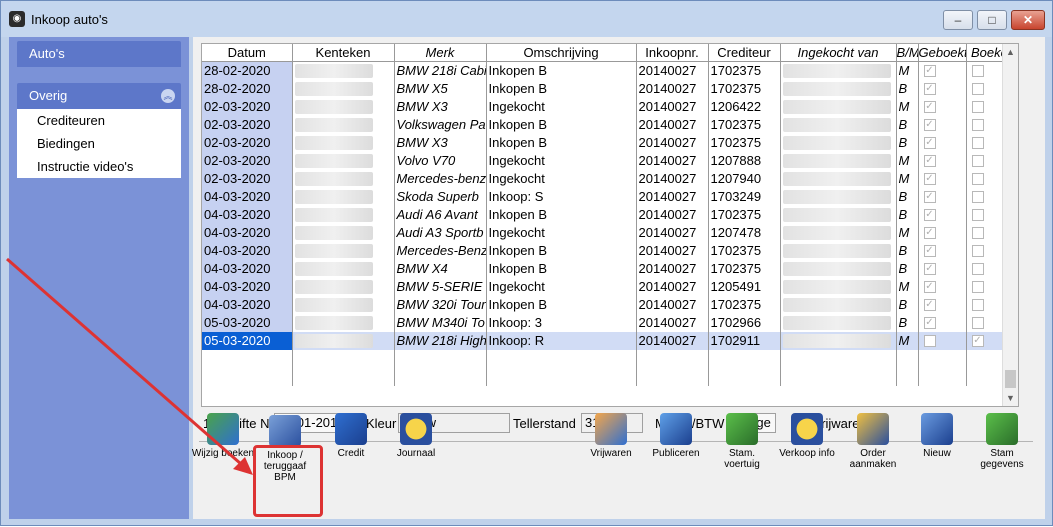 This screenshot has width=1053, height=527. I want to click on annotation-arrow, so click(129, 366).